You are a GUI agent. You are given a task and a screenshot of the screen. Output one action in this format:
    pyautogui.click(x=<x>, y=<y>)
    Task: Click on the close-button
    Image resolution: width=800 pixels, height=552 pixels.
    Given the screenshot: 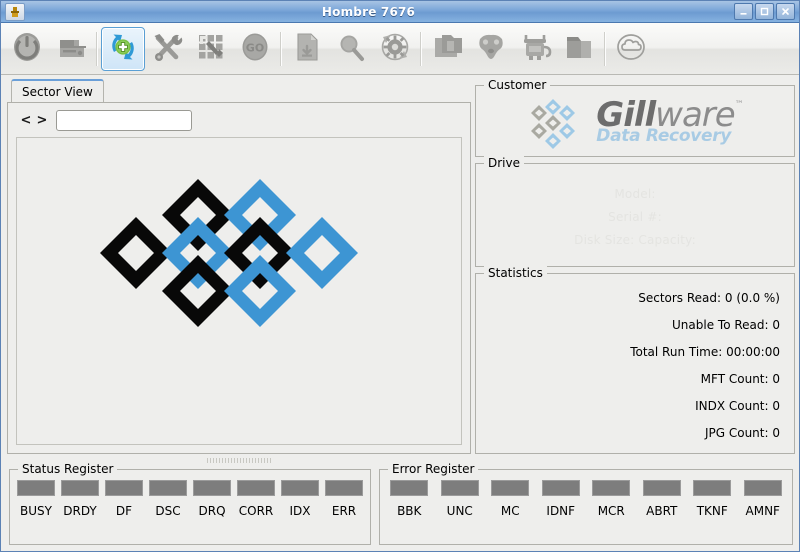 What is the action you would take?
    pyautogui.click(x=785, y=11)
    